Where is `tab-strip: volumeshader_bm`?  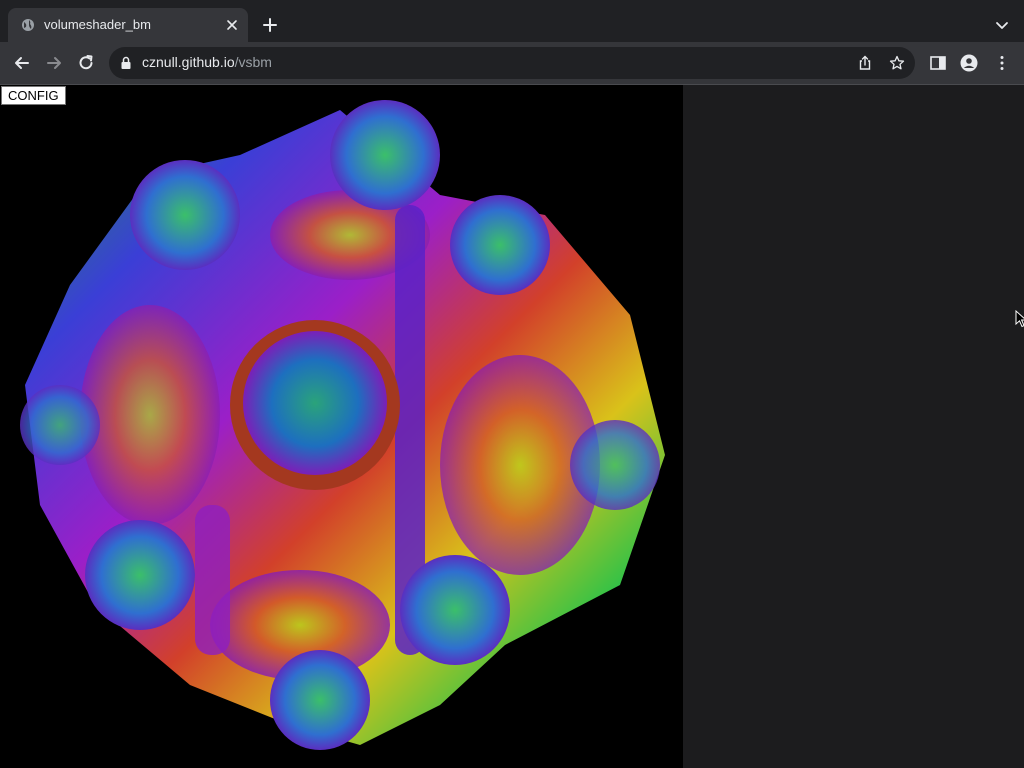 tab-strip: volumeshader_bm is located at coordinates (512, 21).